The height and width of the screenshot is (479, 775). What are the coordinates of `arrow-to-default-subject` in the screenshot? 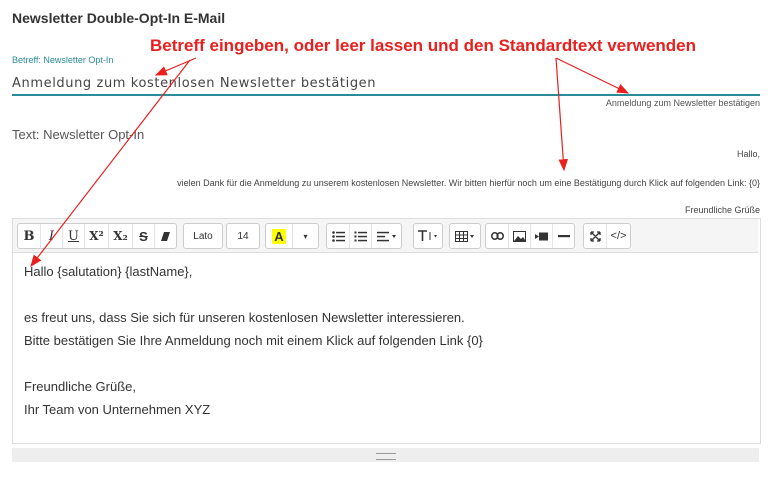 It's located at (592, 75).